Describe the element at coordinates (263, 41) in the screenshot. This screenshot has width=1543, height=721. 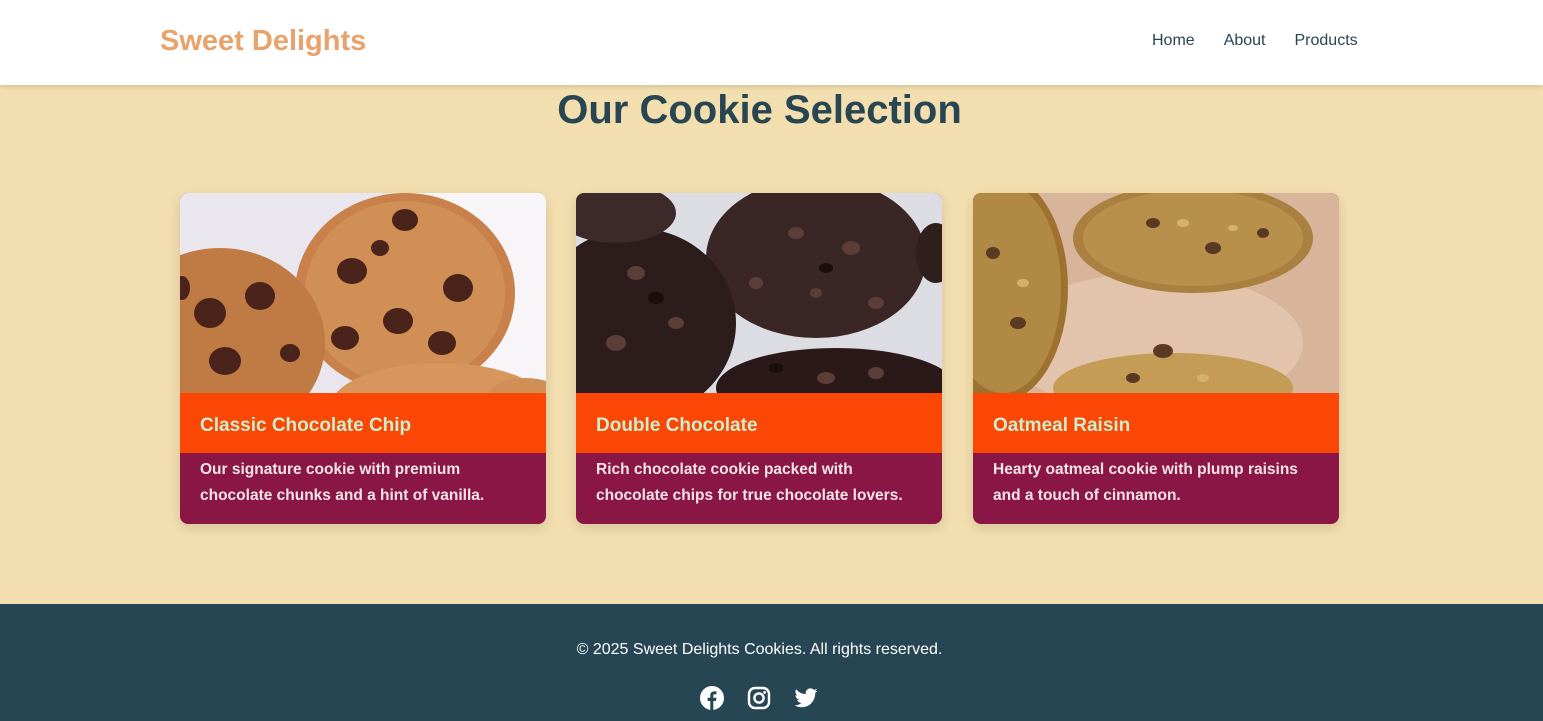
I see `brand-logo: Sweet Delights` at that location.